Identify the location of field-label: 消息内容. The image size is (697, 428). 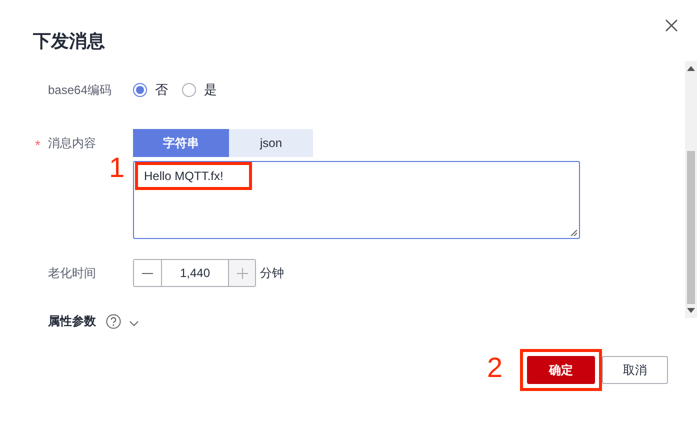
(72, 143).